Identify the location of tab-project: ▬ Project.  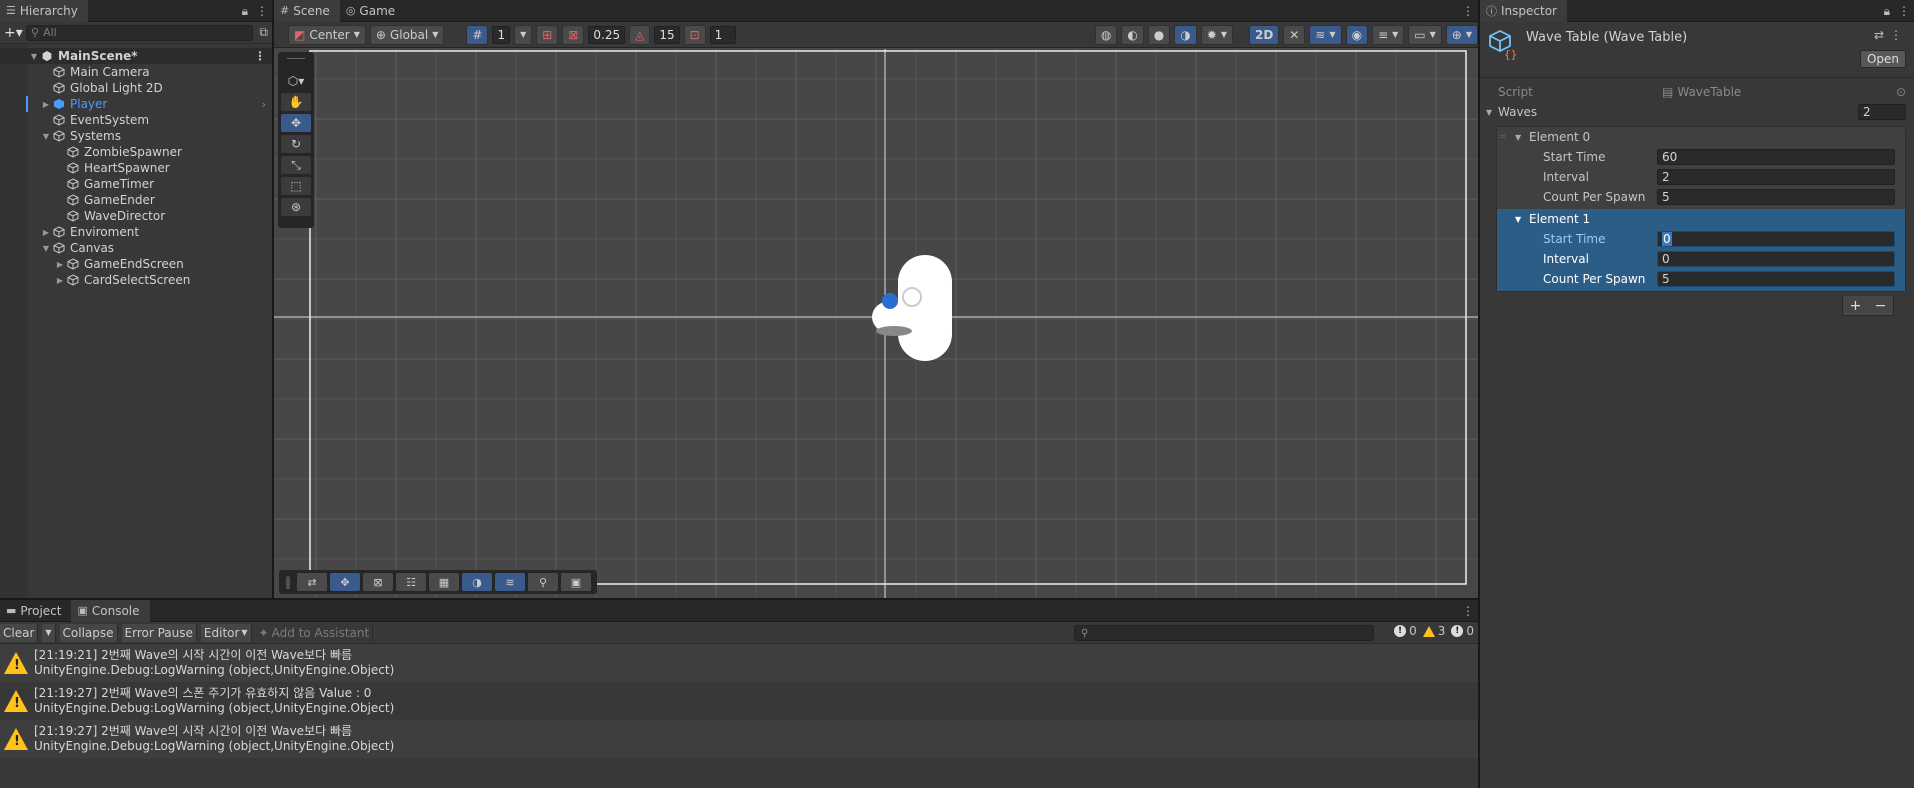
(35, 611).